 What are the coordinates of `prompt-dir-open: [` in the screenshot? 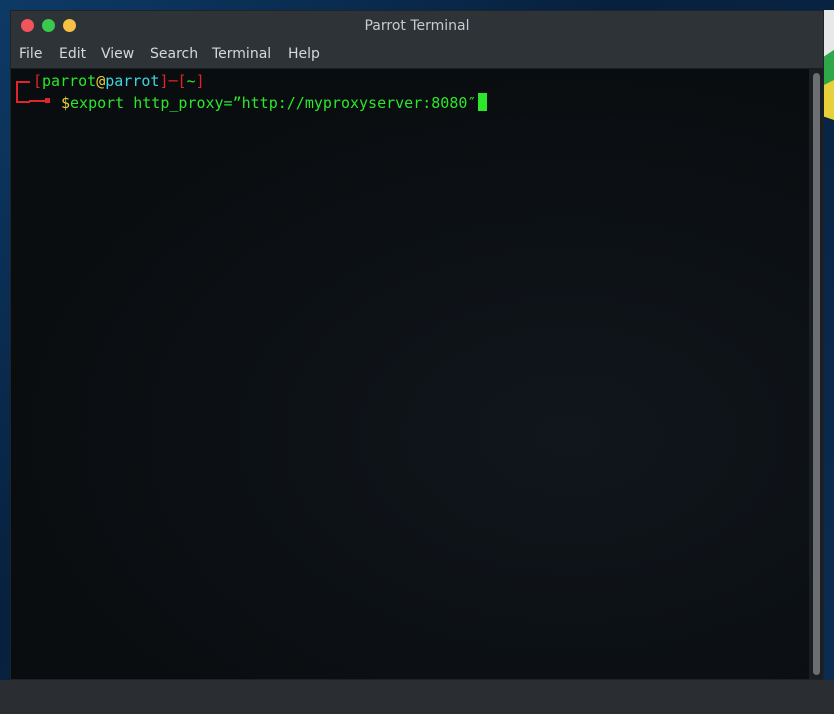 It's located at (182, 81).